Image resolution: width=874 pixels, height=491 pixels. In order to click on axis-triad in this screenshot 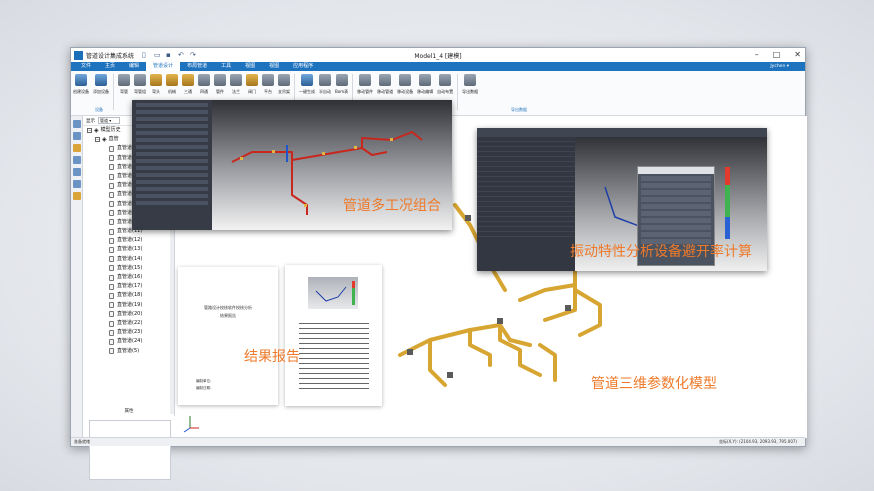, I will do `click(191, 424)`.